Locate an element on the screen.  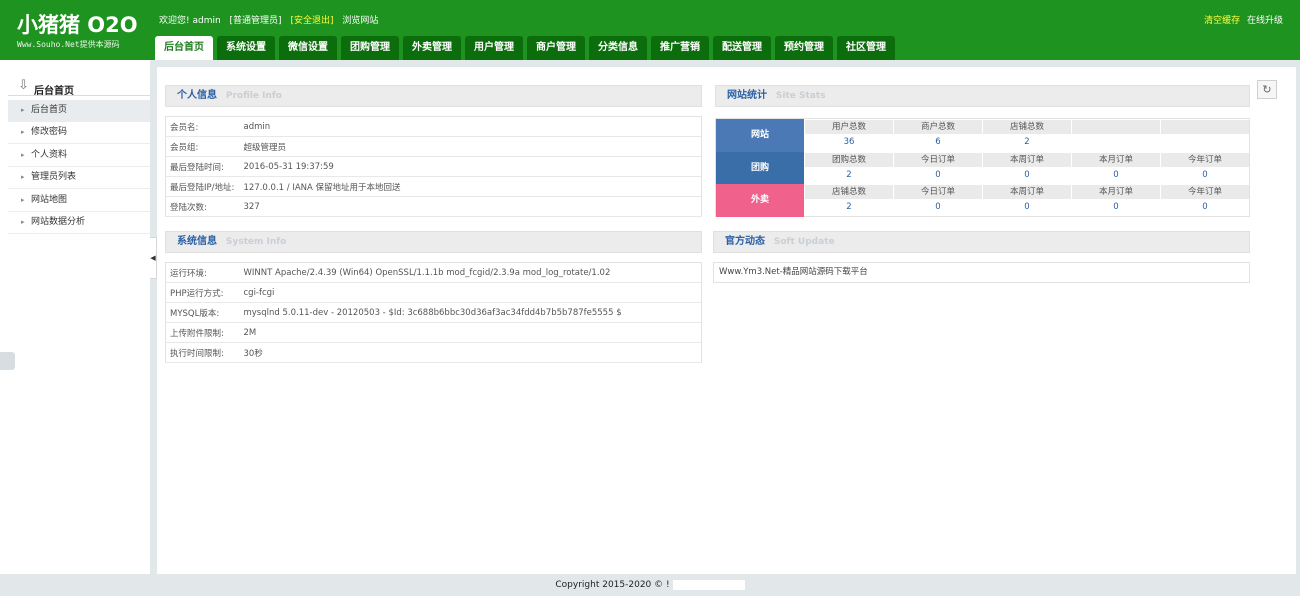
table-row: 会员名: admin is located at coordinates (433, 126).